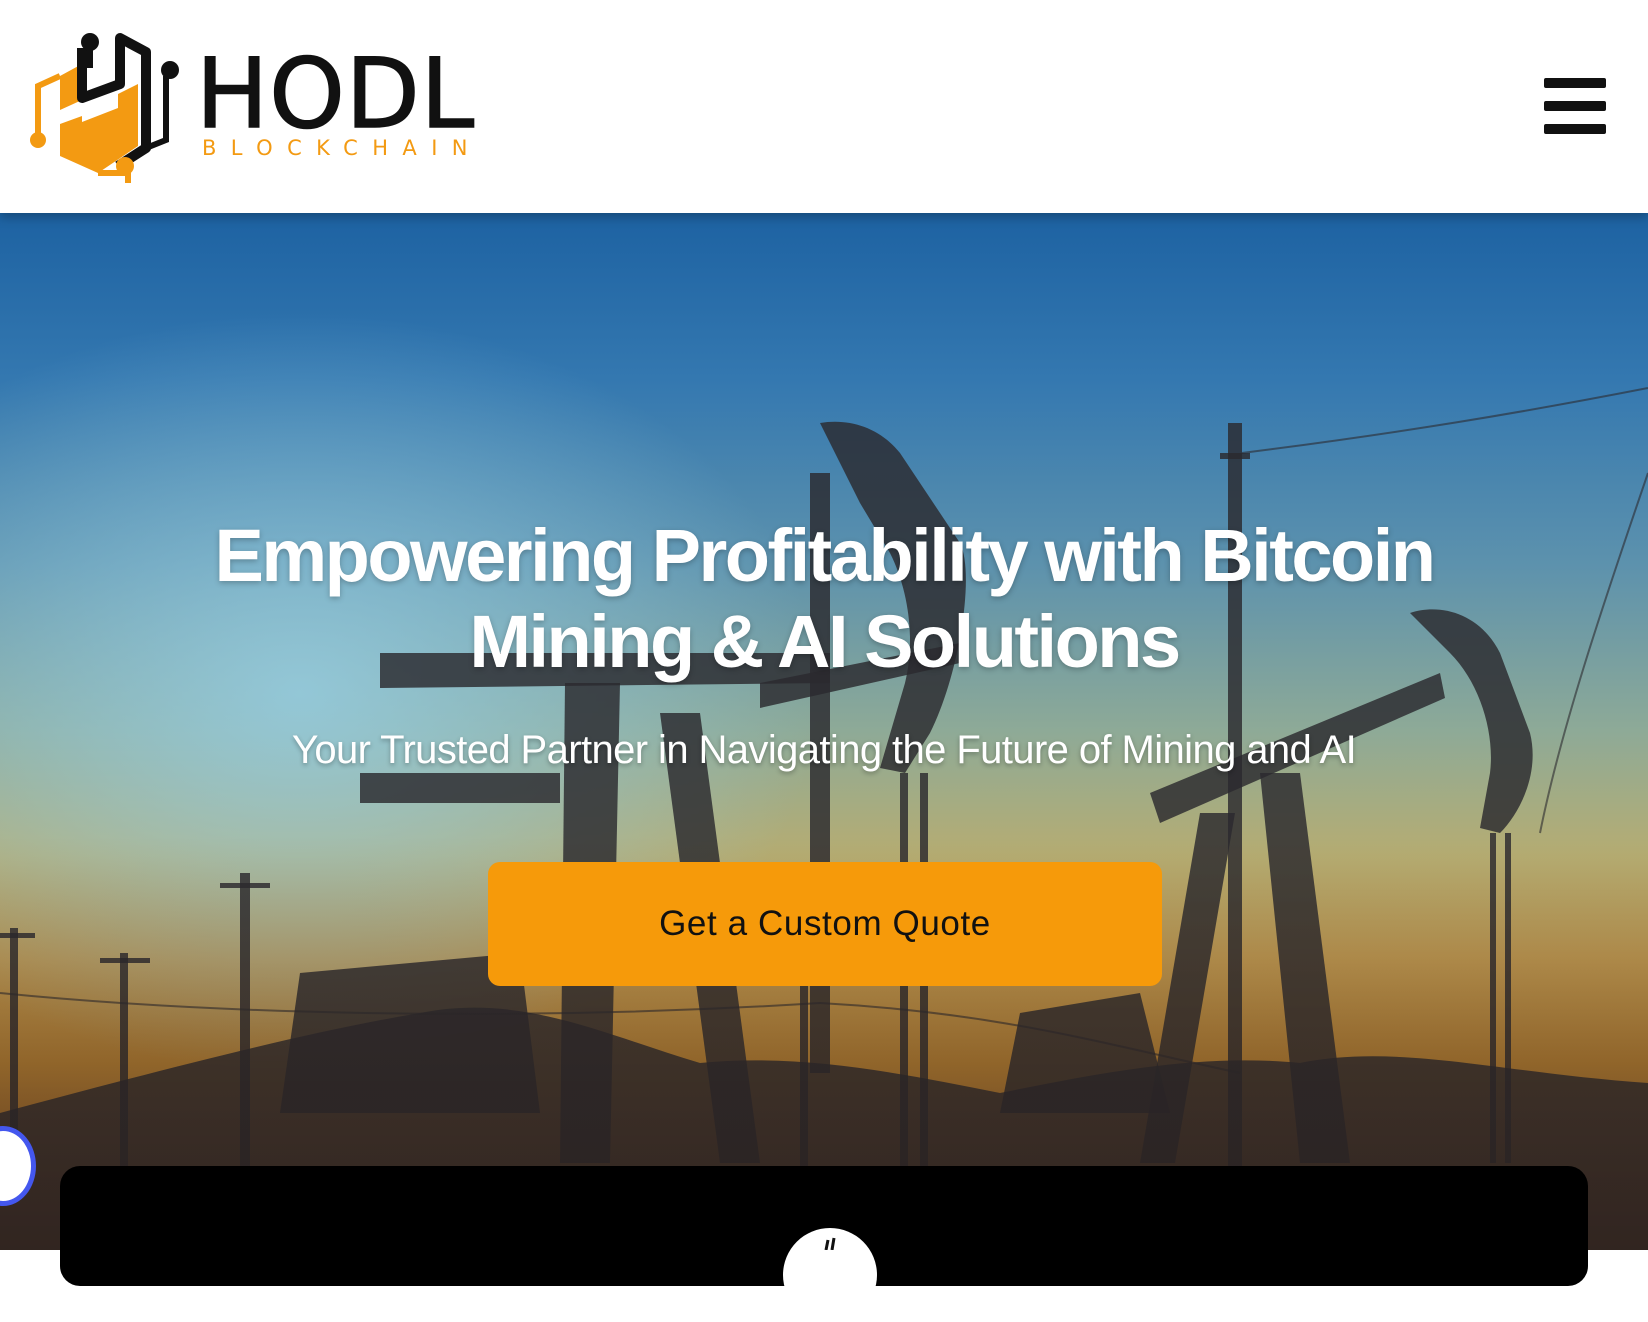 This screenshot has height=1322, width=1648. Describe the element at coordinates (104, 108) in the screenshot. I see `logo-mark-icon` at that location.